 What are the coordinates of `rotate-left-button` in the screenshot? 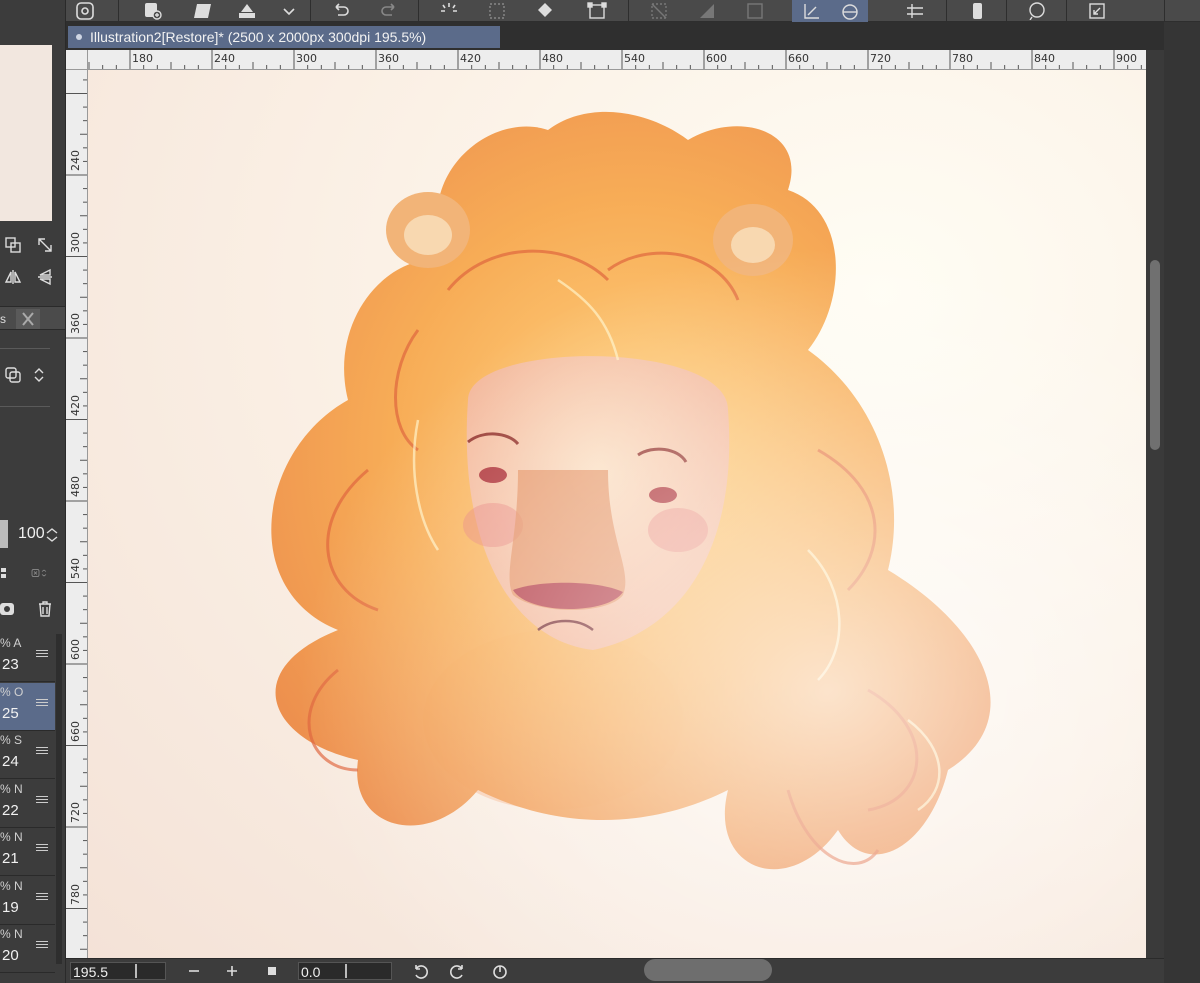 It's located at (420, 971).